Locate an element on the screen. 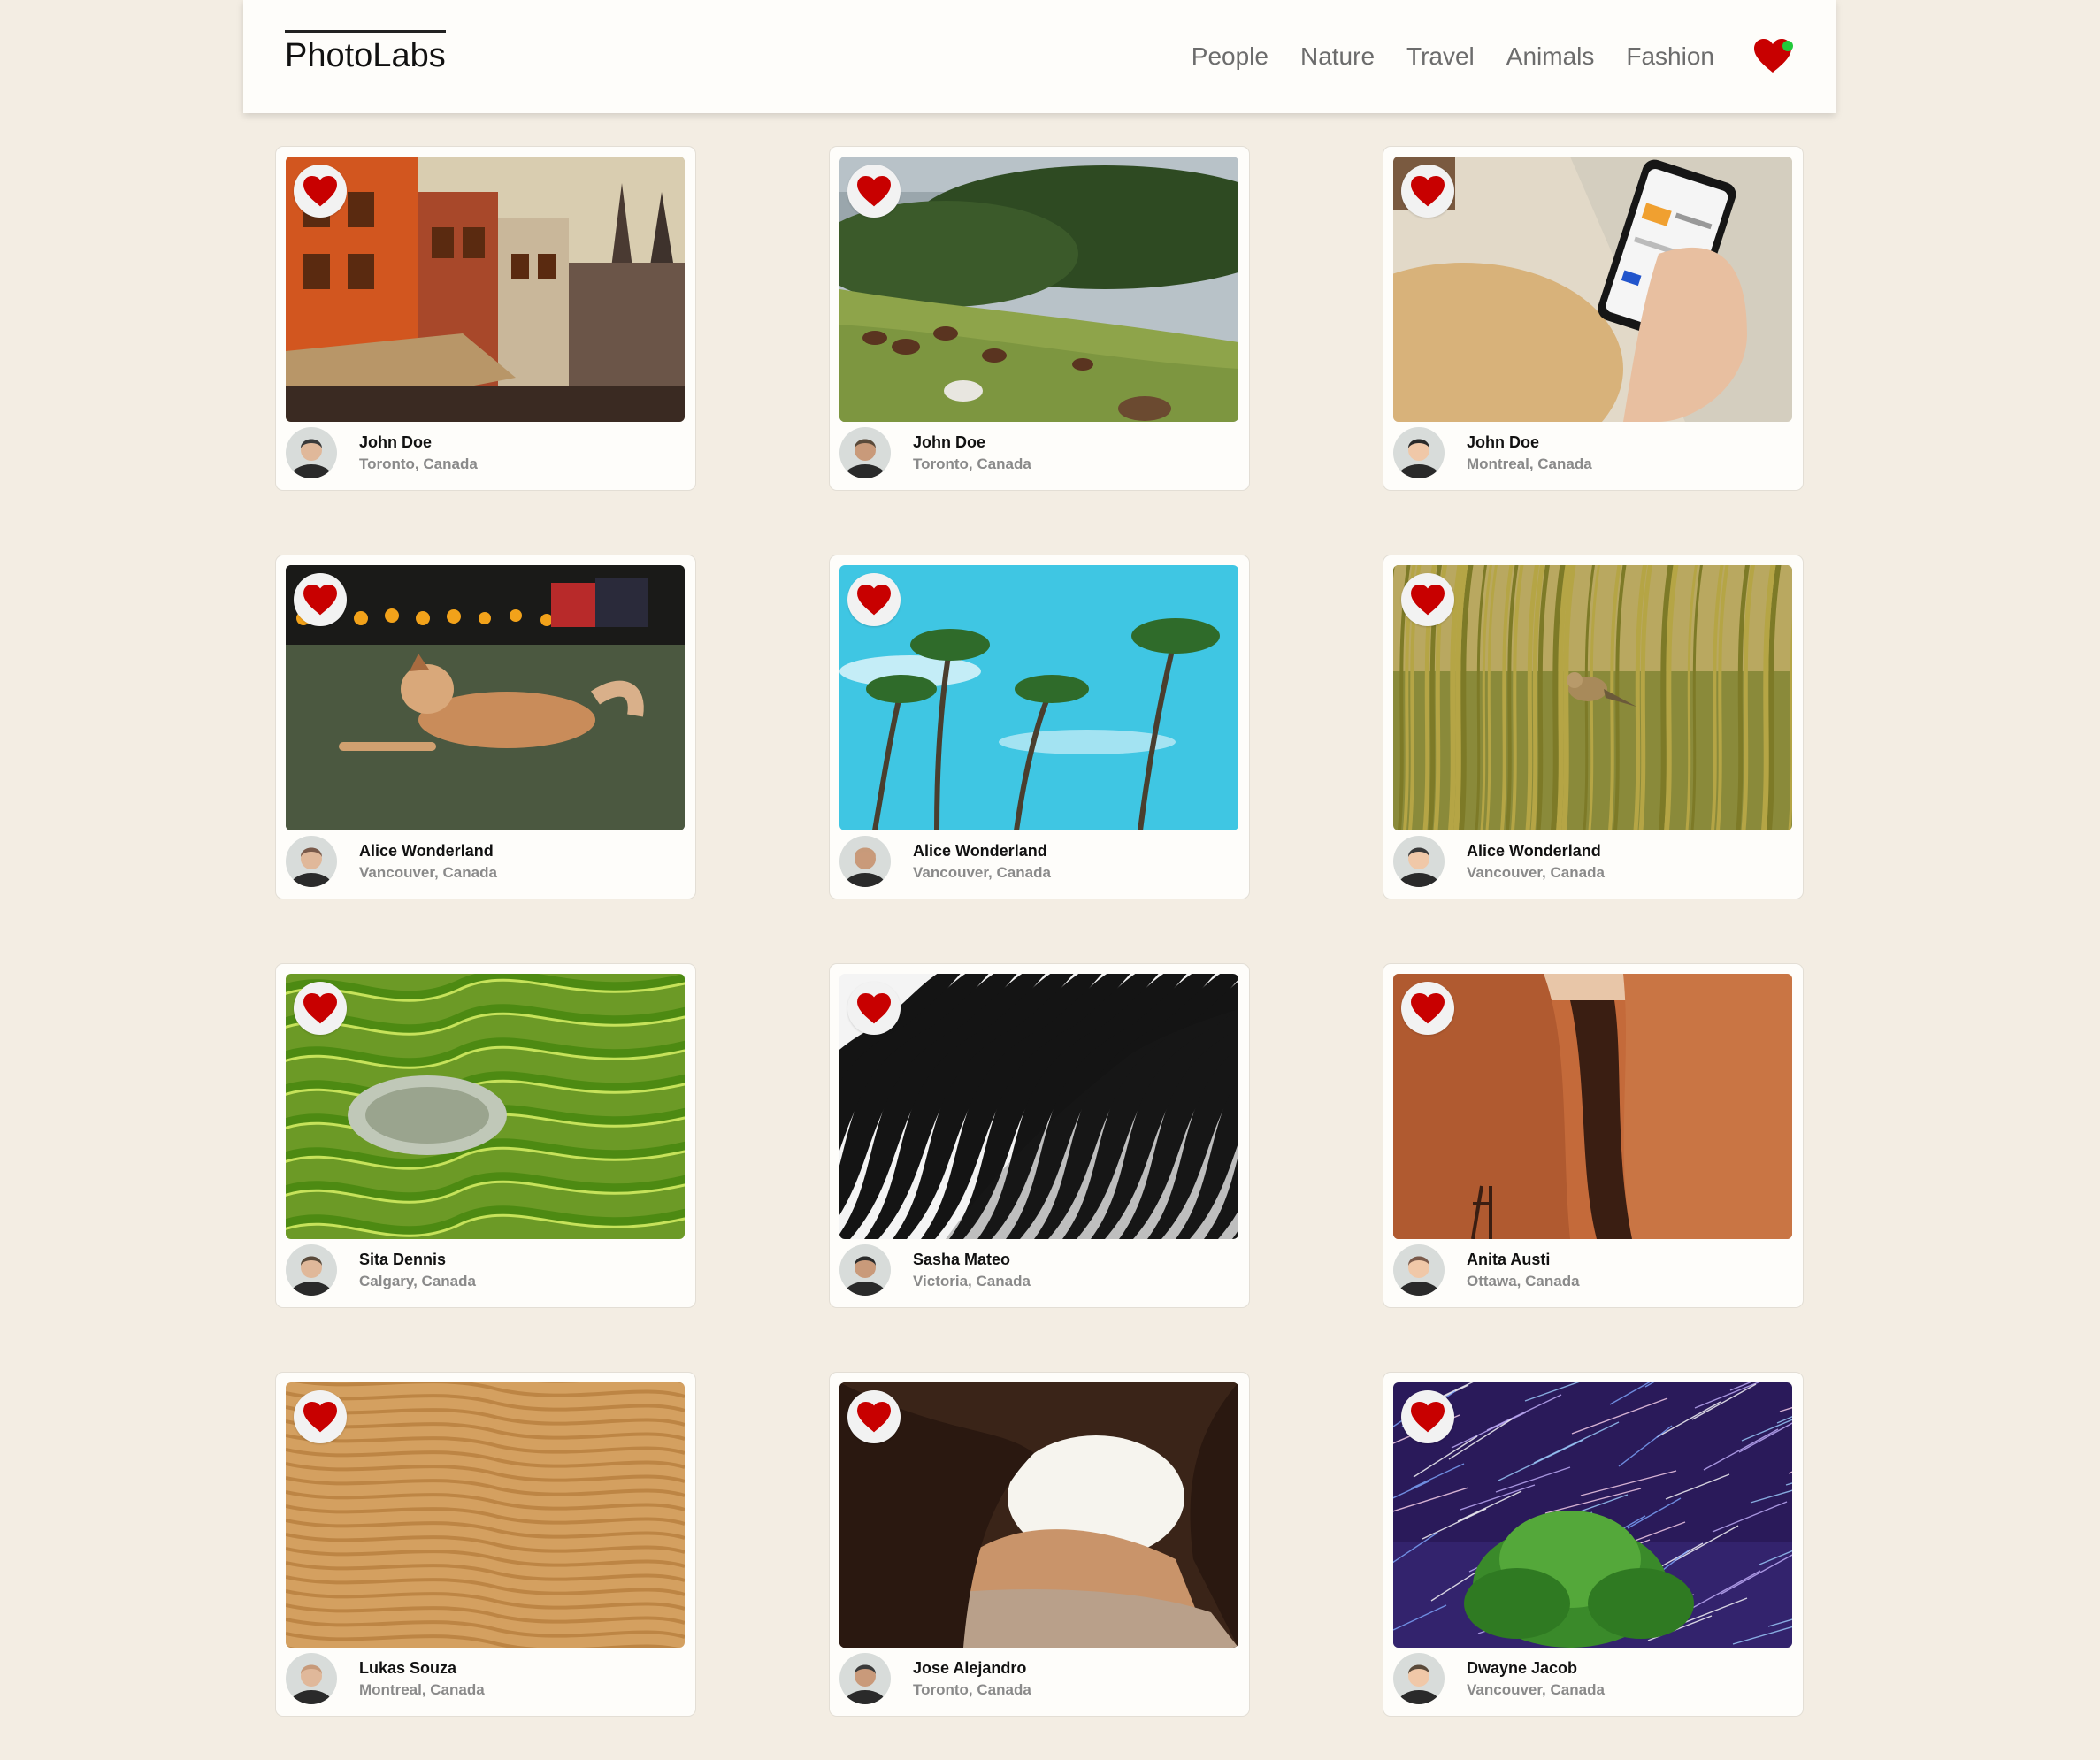 The width and height of the screenshot is (2100, 1760). topic-nature: Nature is located at coordinates (1337, 56).